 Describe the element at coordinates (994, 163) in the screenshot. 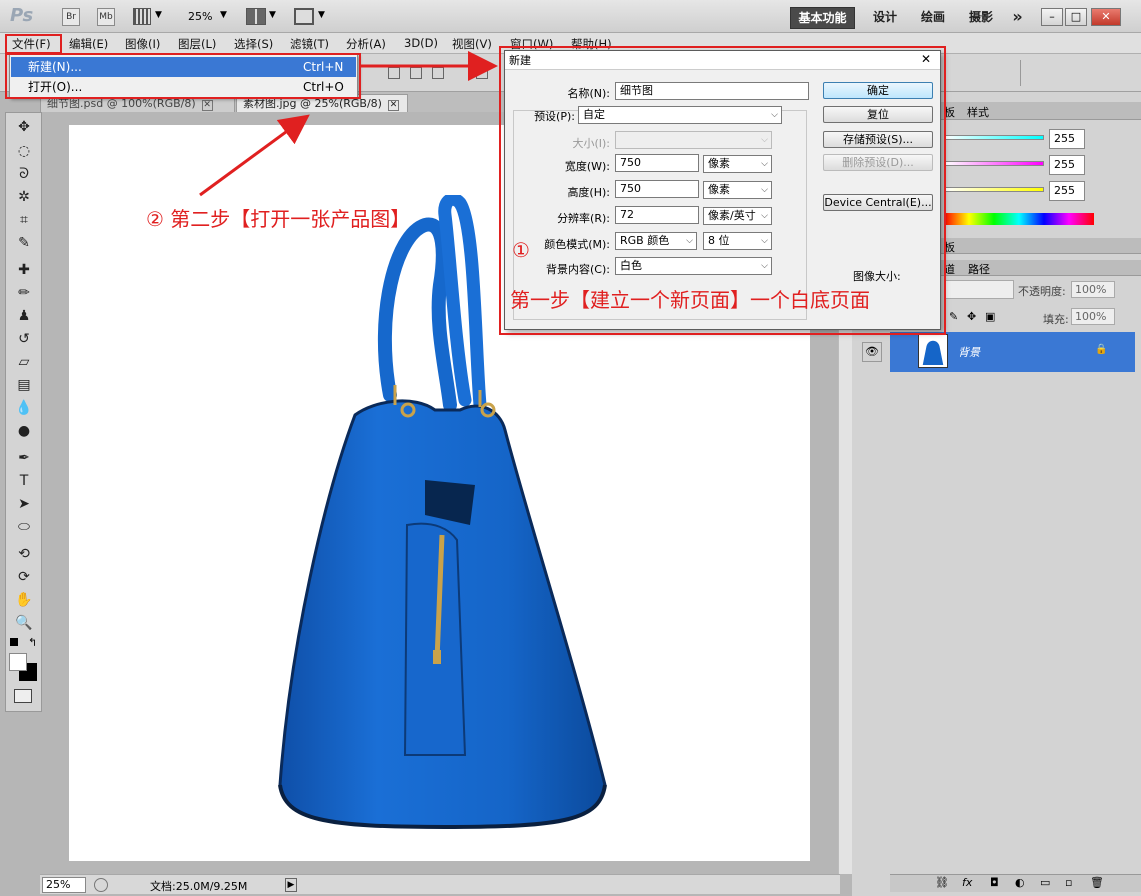

I see `green-slider` at that location.